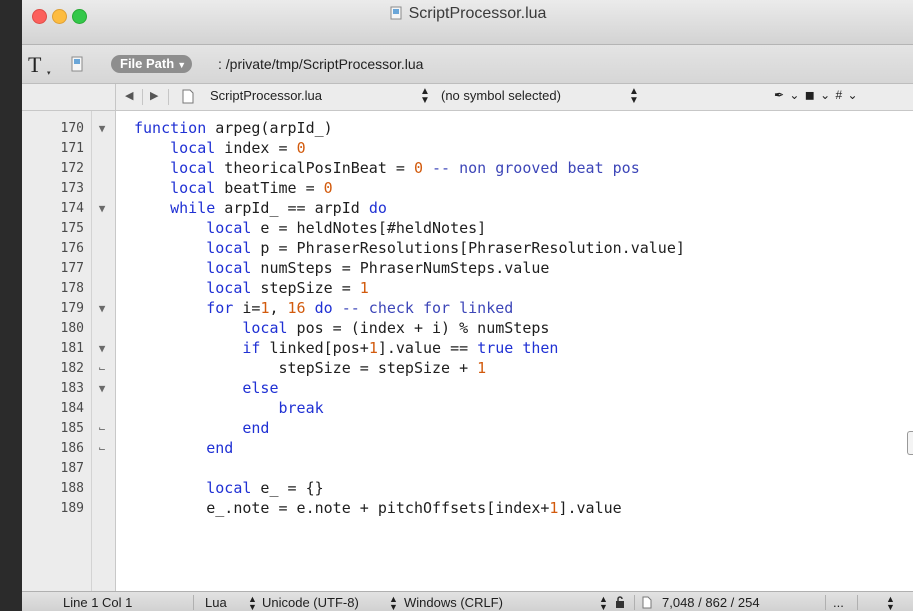 This screenshot has width=913, height=611. What do you see at coordinates (72, 228) in the screenshot?
I see `line-number: 175` at bounding box center [72, 228].